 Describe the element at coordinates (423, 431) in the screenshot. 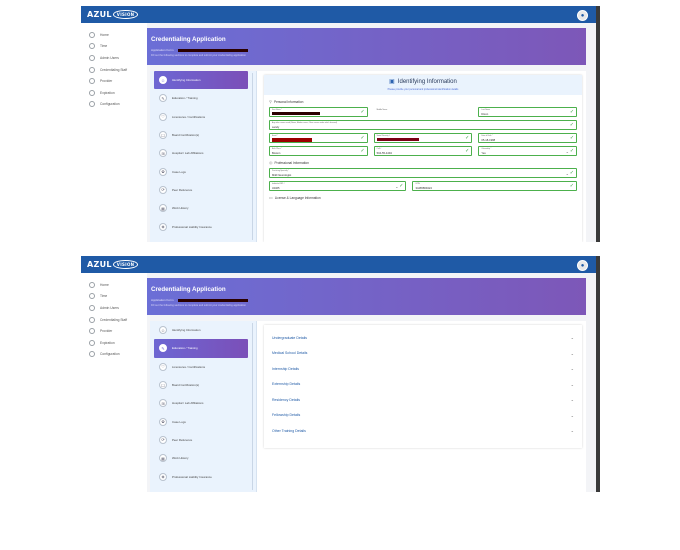

I see `accordion-other-training: Other Training Details ⌄` at that location.